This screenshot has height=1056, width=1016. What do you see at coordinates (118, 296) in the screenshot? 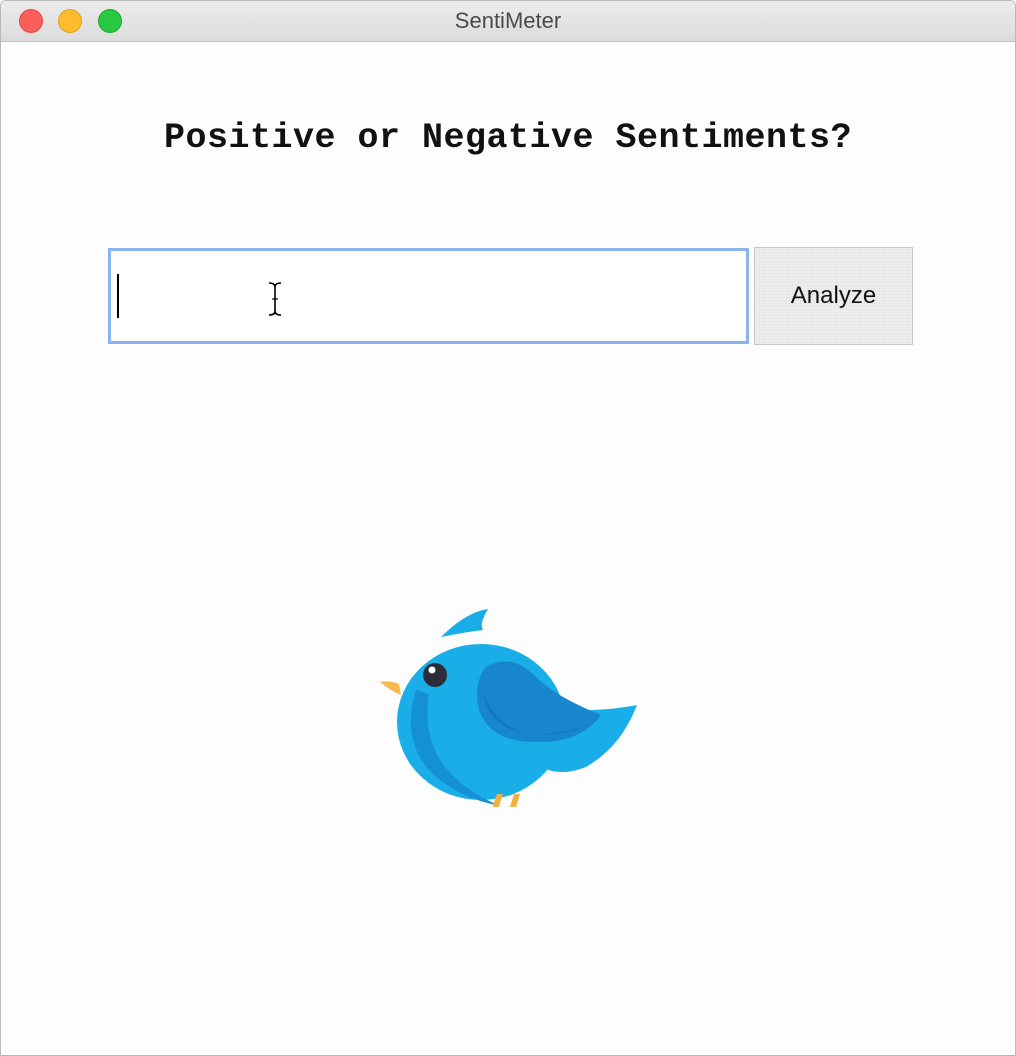
I see `text-caret` at bounding box center [118, 296].